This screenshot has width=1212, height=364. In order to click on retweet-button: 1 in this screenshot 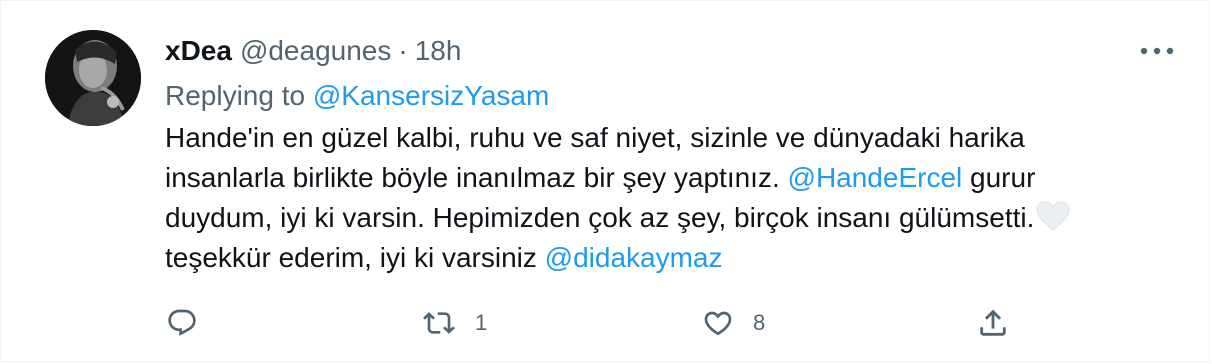, I will do `click(454, 323)`.